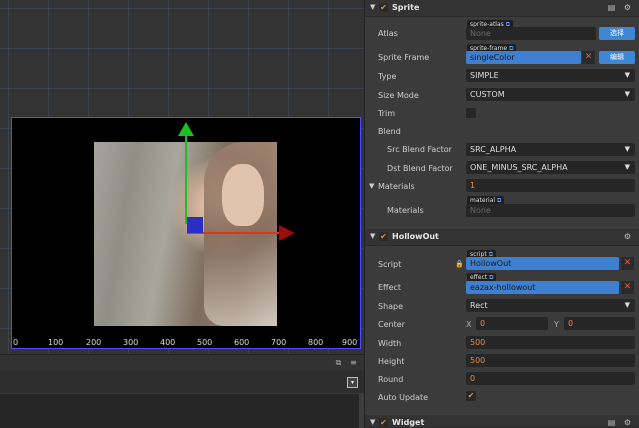 The height and width of the screenshot is (428, 639). Describe the element at coordinates (131, 342) in the screenshot. I see `ruler-tick: 300` at that location.